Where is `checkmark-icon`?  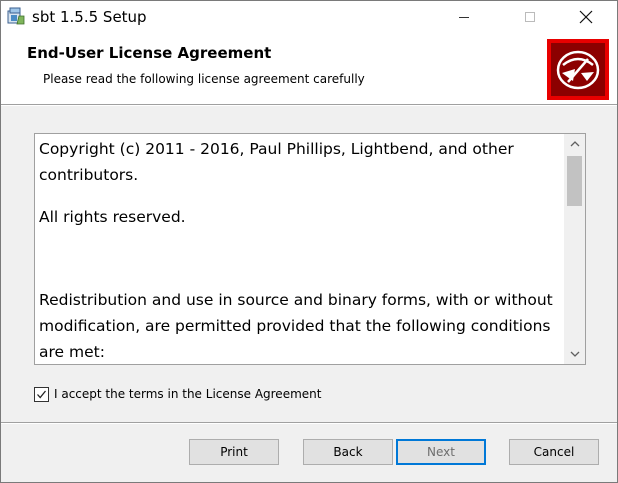
checkmark-icon is located at coordinates (42, 394).